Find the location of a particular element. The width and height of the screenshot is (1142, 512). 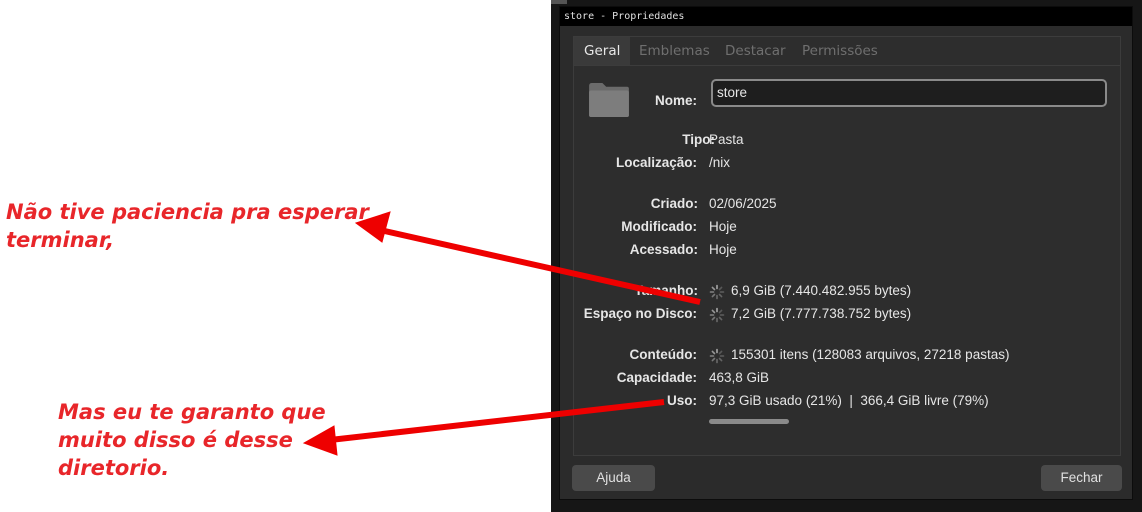

tab-bar: Geral Emblemas Destacar Permissões is located at coordinates (847, 51).